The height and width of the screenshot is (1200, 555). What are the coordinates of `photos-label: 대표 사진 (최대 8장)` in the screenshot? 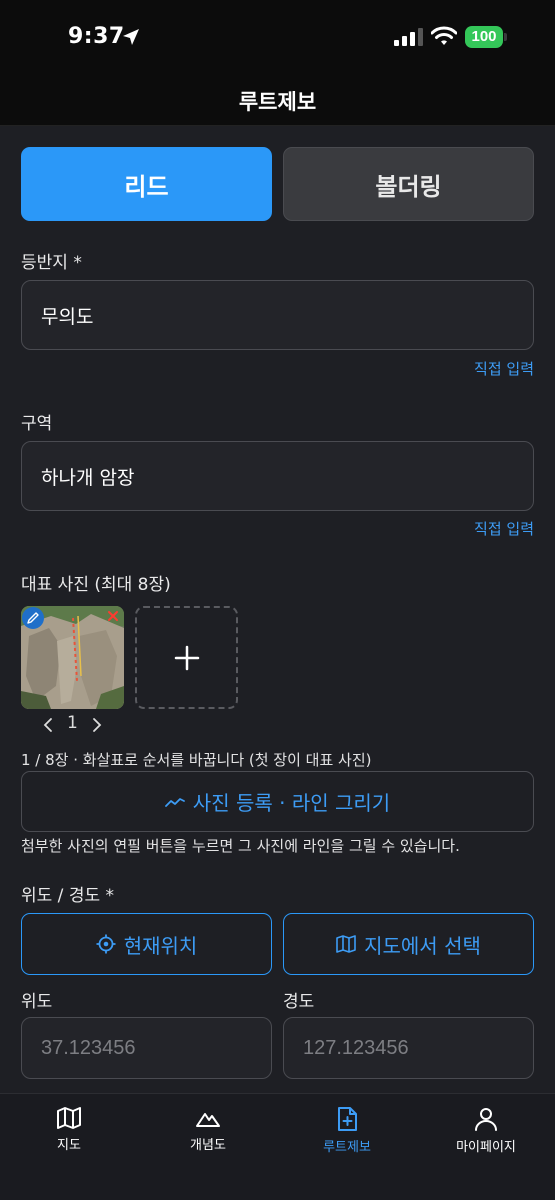 It's located at (96, 585).